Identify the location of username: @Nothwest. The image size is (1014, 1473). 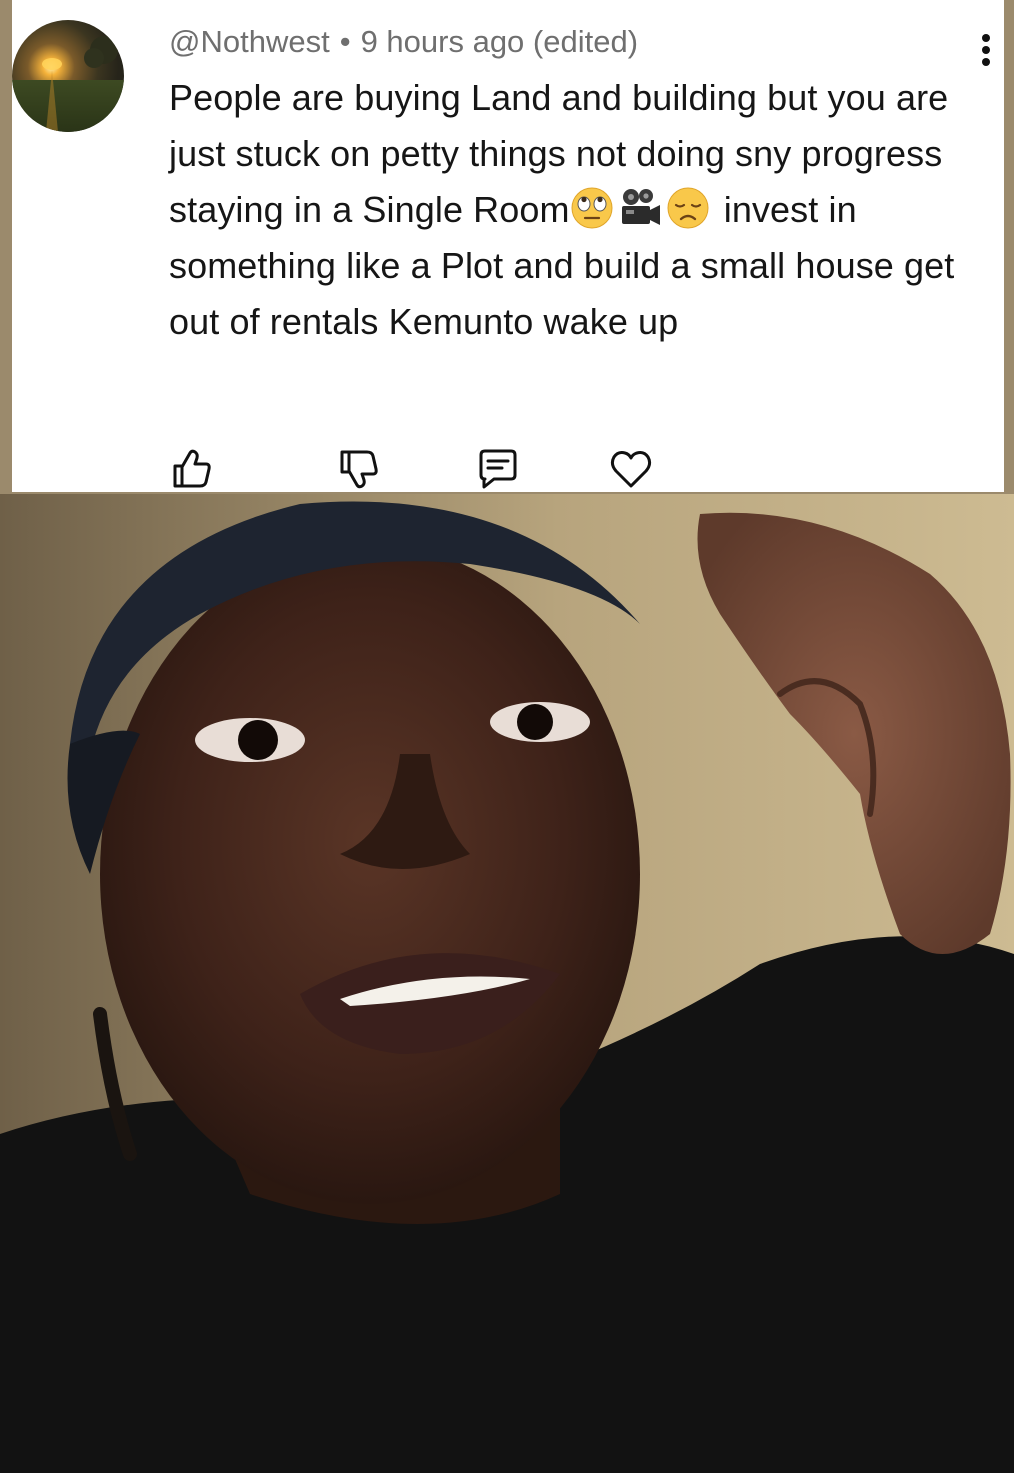
(249, 41).